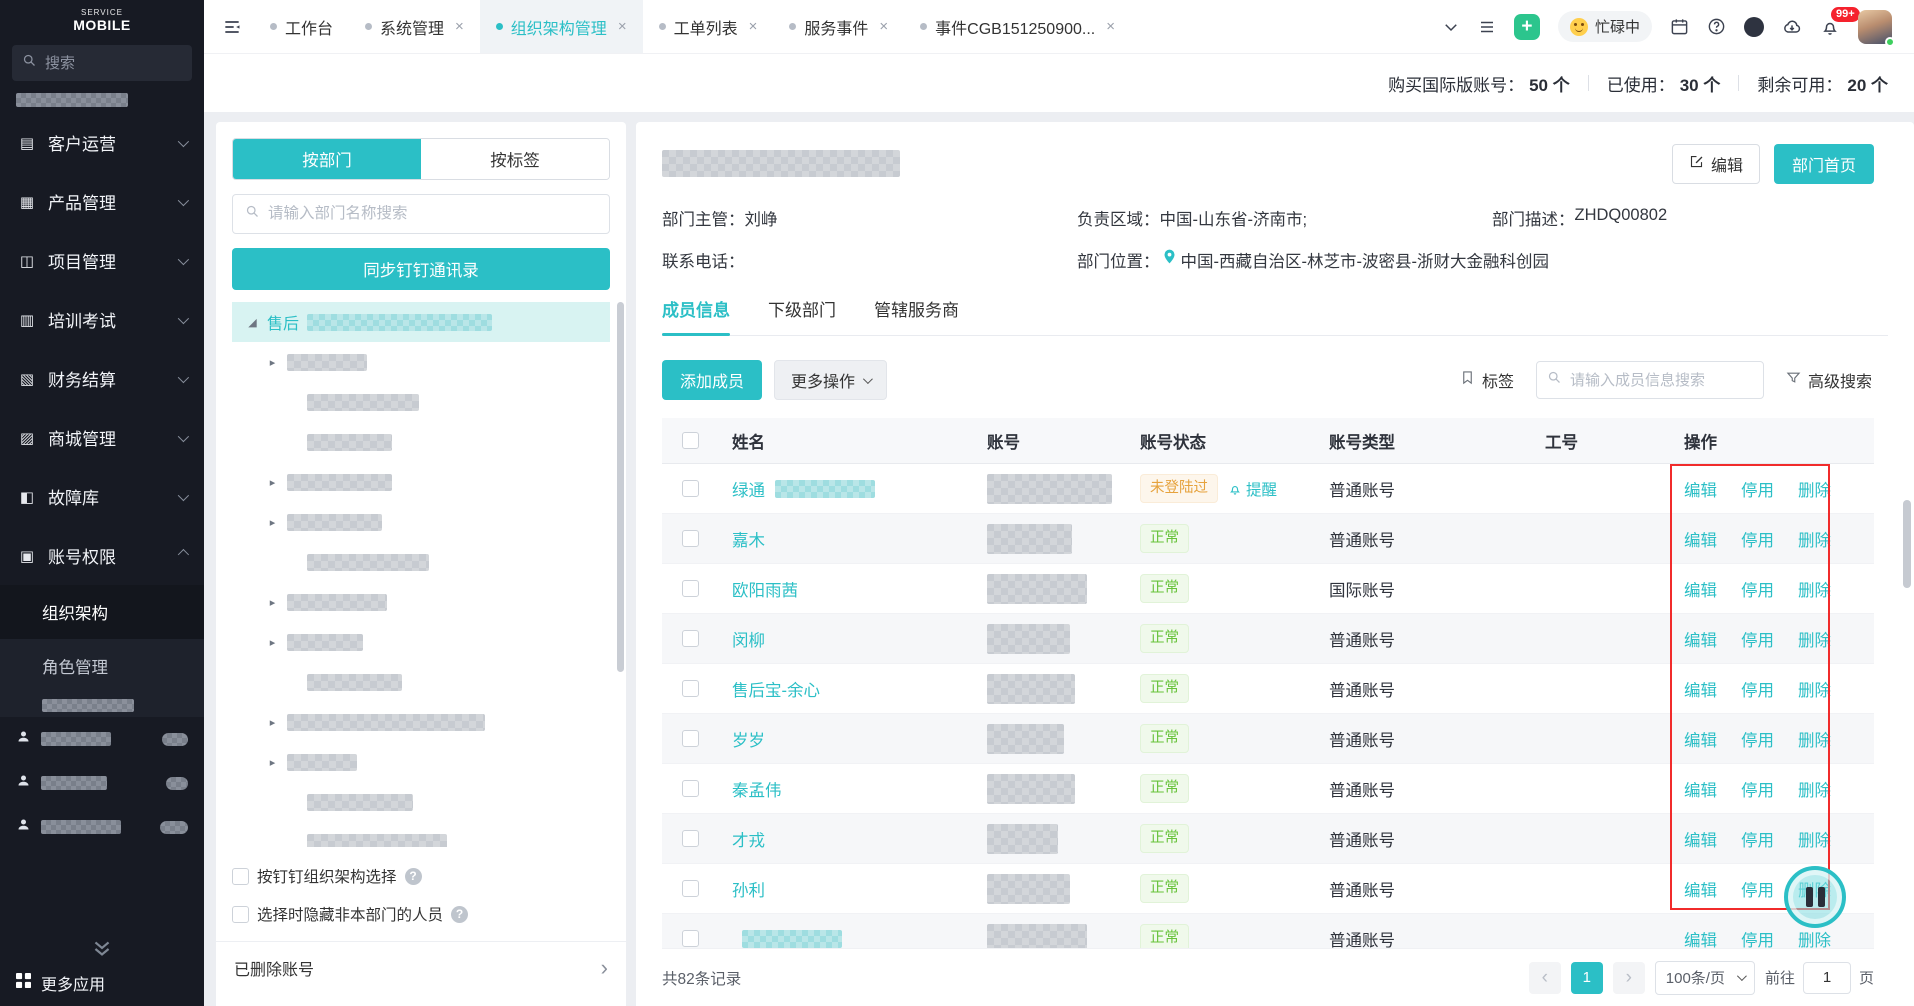 This screenshot has width=1914, height=1006. Describe the element at coordinates (1586, 977) in the screenshot. I see `current-page-button: 1` at that location.